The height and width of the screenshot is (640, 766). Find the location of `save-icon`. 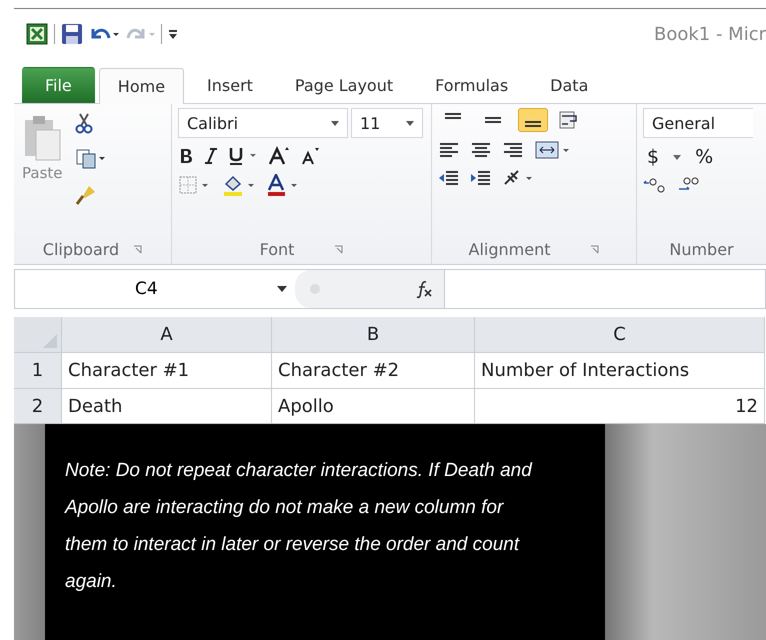

save-icon is located at coordinates (72, 34).